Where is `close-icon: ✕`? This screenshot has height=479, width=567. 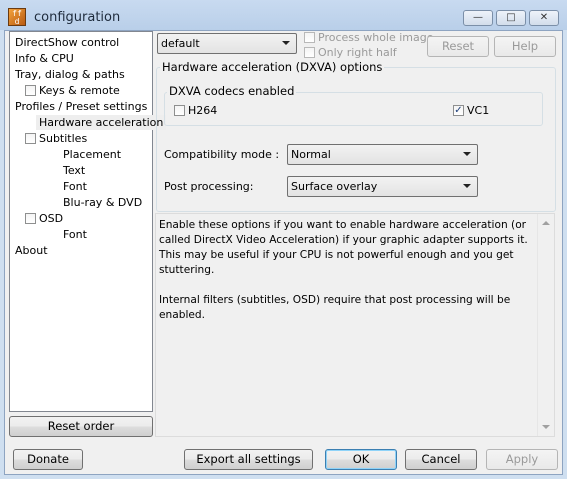
close-icon: ✕ is located at coordinates (544, 18).